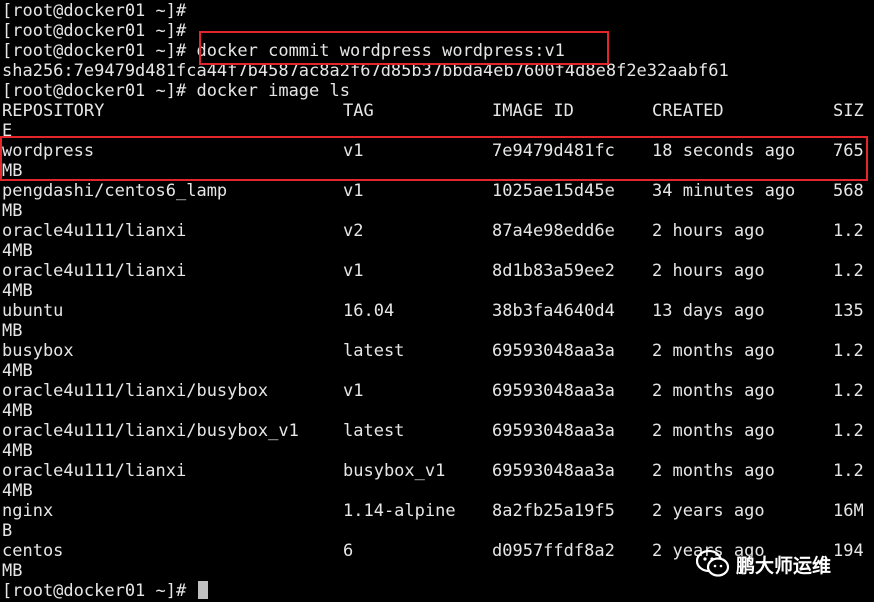 The width and height of the screenshot is (874, 602). Describe the element at coordinates (348, 551) in the screenshot. I see `cell-tag: 6` at that location.